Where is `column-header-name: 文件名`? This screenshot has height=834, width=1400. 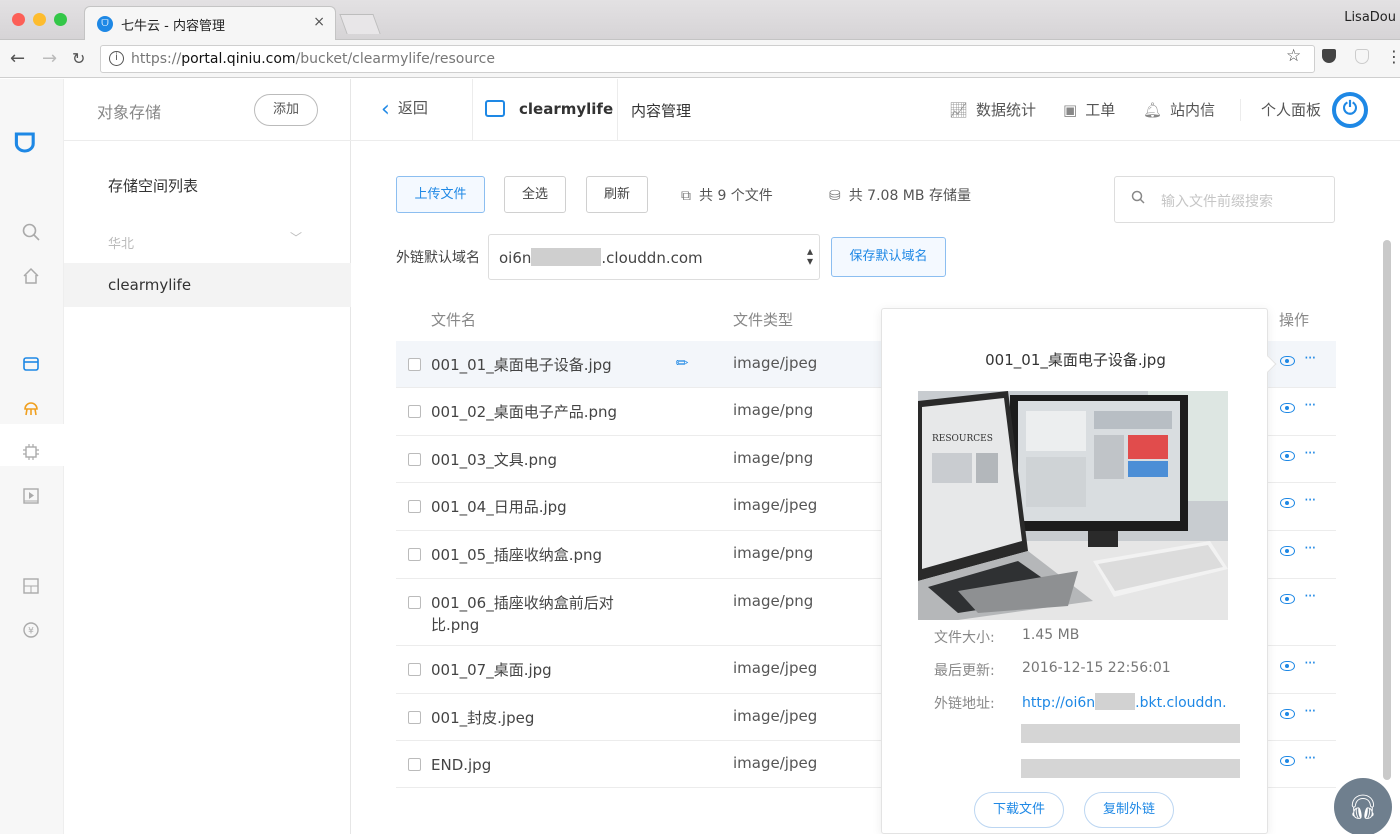 column-header-name: 文件名 is located at coordinates (453, 319).